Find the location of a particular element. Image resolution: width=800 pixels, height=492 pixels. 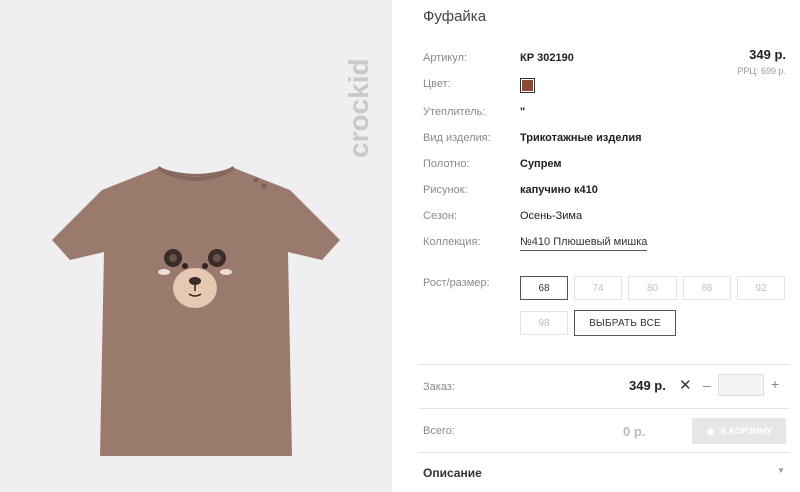

color-swatch is located at coordinates (527, 85).